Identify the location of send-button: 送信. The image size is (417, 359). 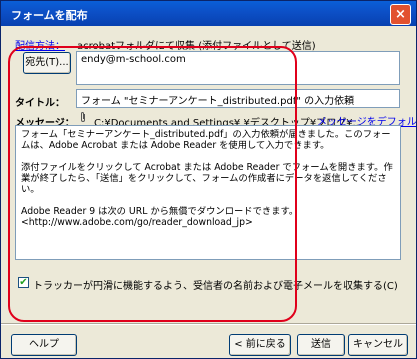
(321, 345).